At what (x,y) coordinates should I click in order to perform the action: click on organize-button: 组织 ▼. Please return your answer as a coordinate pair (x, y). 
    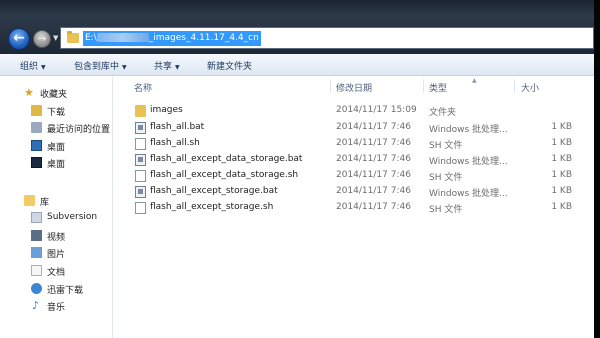
    Looking at the image, I should click on (33, 65).